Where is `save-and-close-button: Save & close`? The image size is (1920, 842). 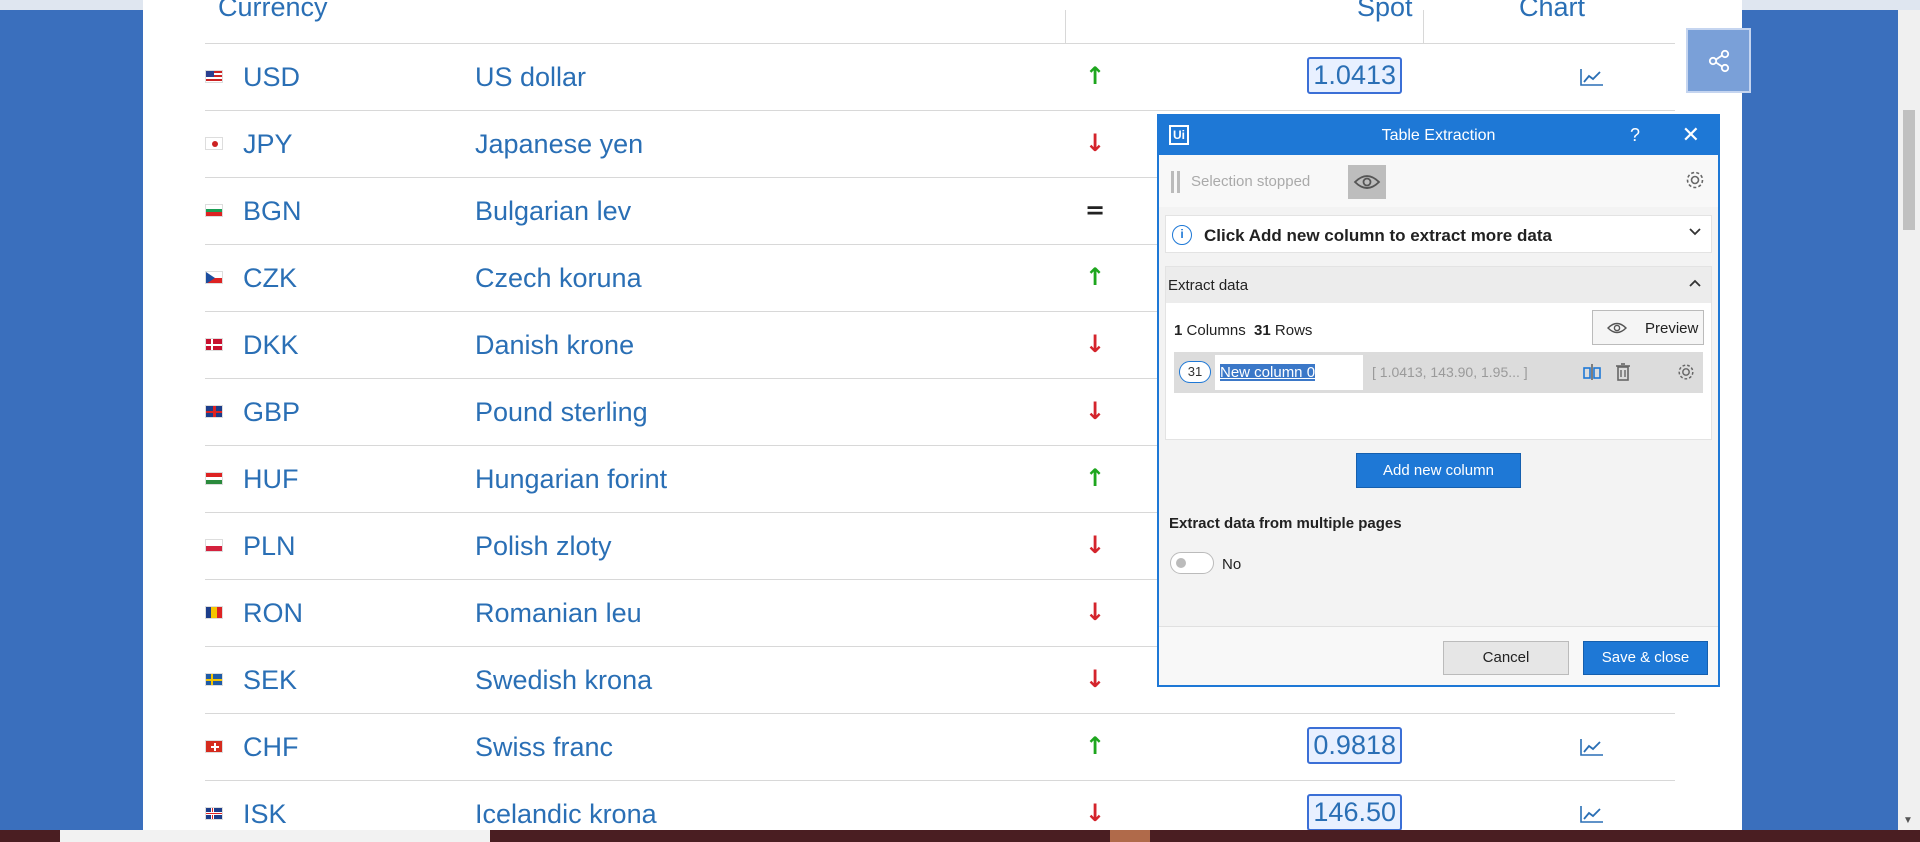
save-and-close-button: Save & close is located at coordinates (1645, 658).